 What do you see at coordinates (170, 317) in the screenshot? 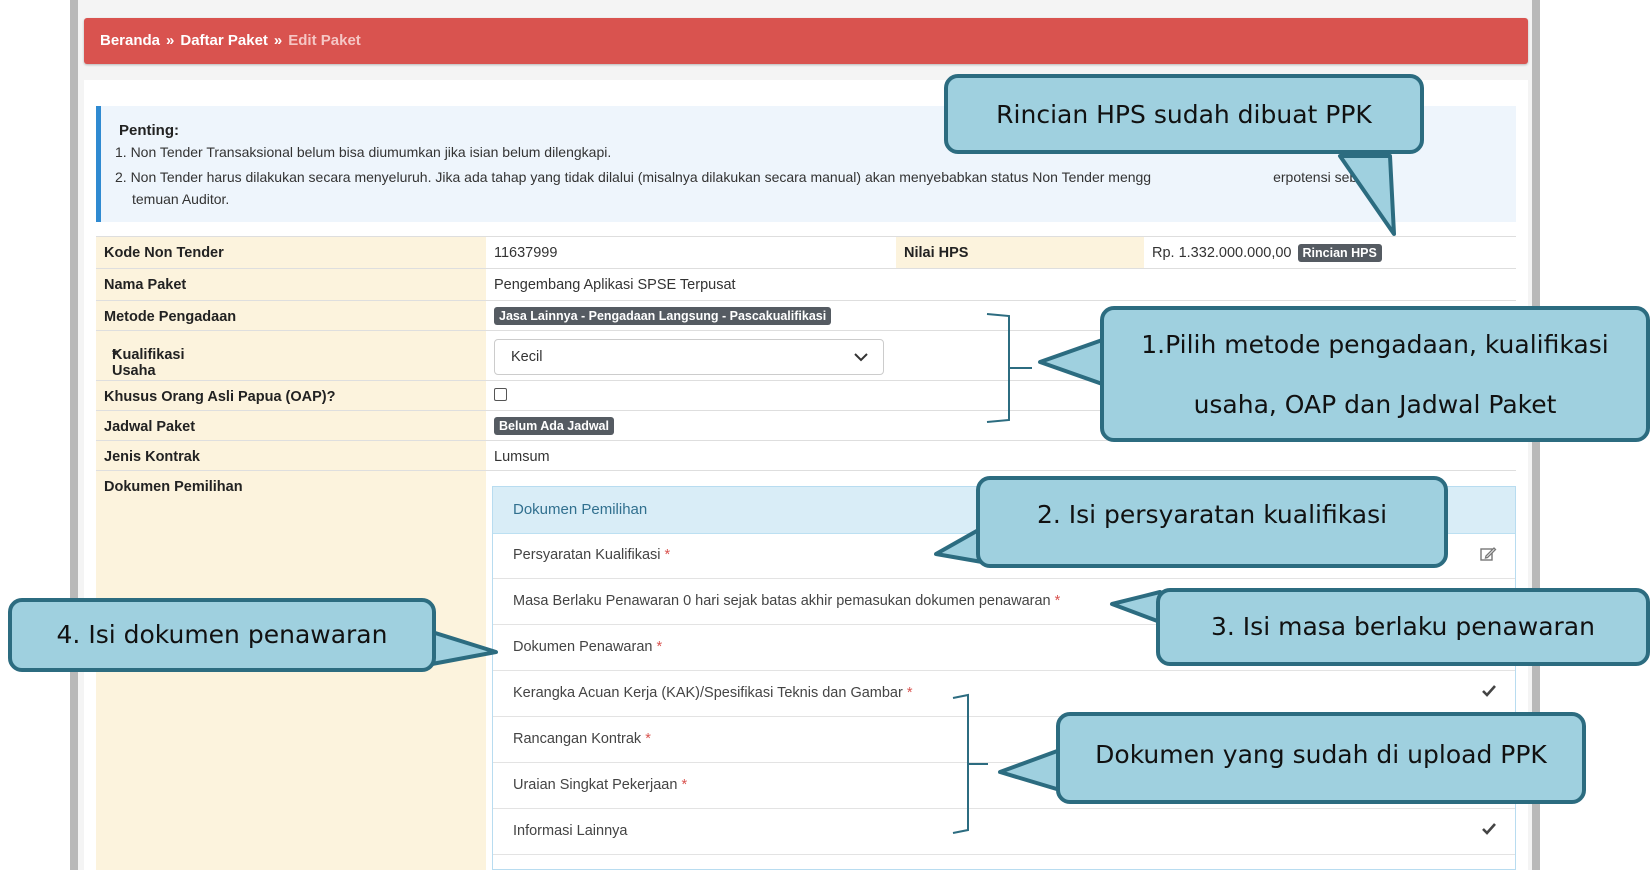
I see `label-metode-pengadaan: Metode Pengadaan` at bounding box center [170, 317].